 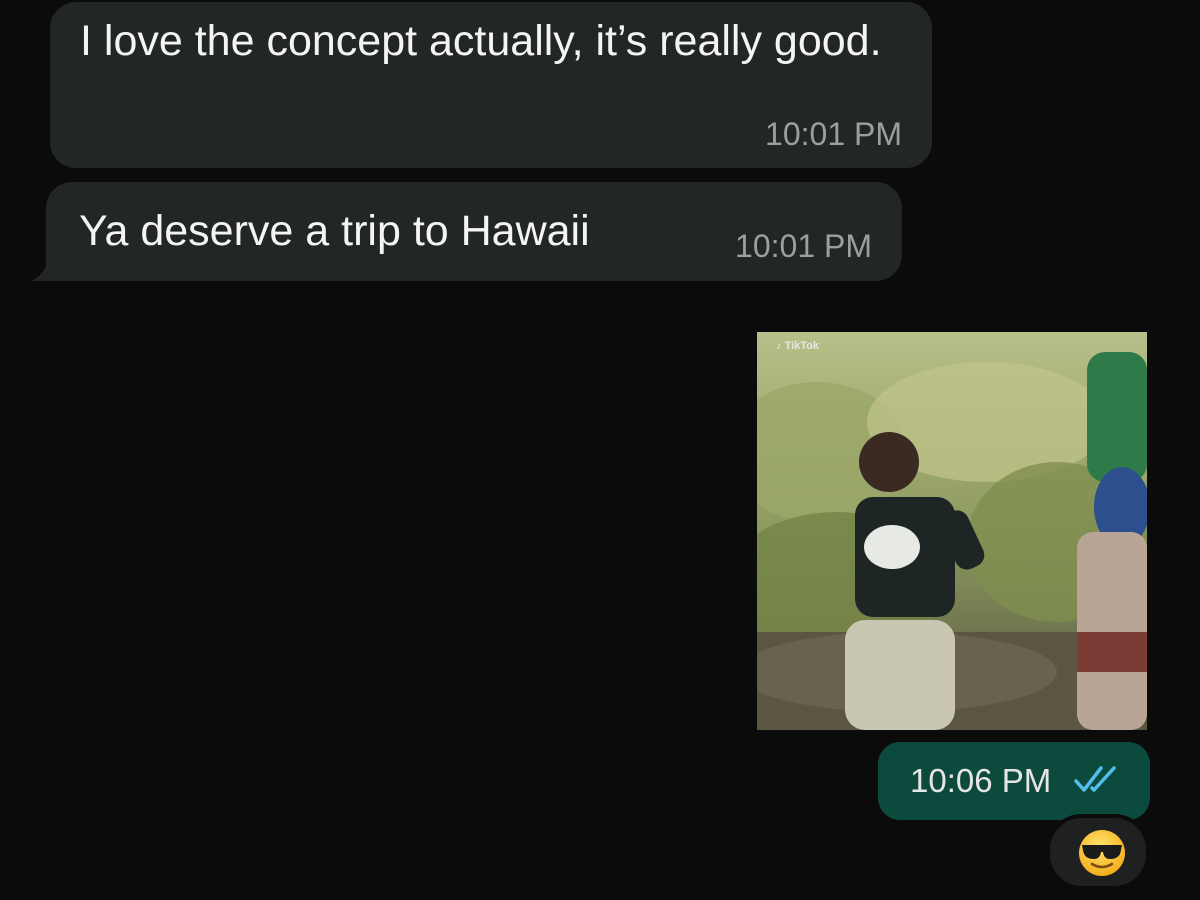 What do you see at coordinates (801, 346) in the screenshot?
I see `tiktok-label: TikTok` at bounding box center [801, 346].